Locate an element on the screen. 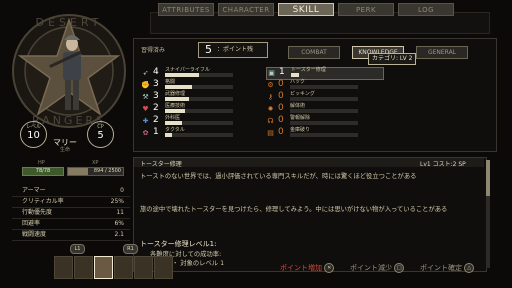 The height and width of the screenshot is (288, 512). hp-bar: 78/78 is located at coordinates (43, 171).